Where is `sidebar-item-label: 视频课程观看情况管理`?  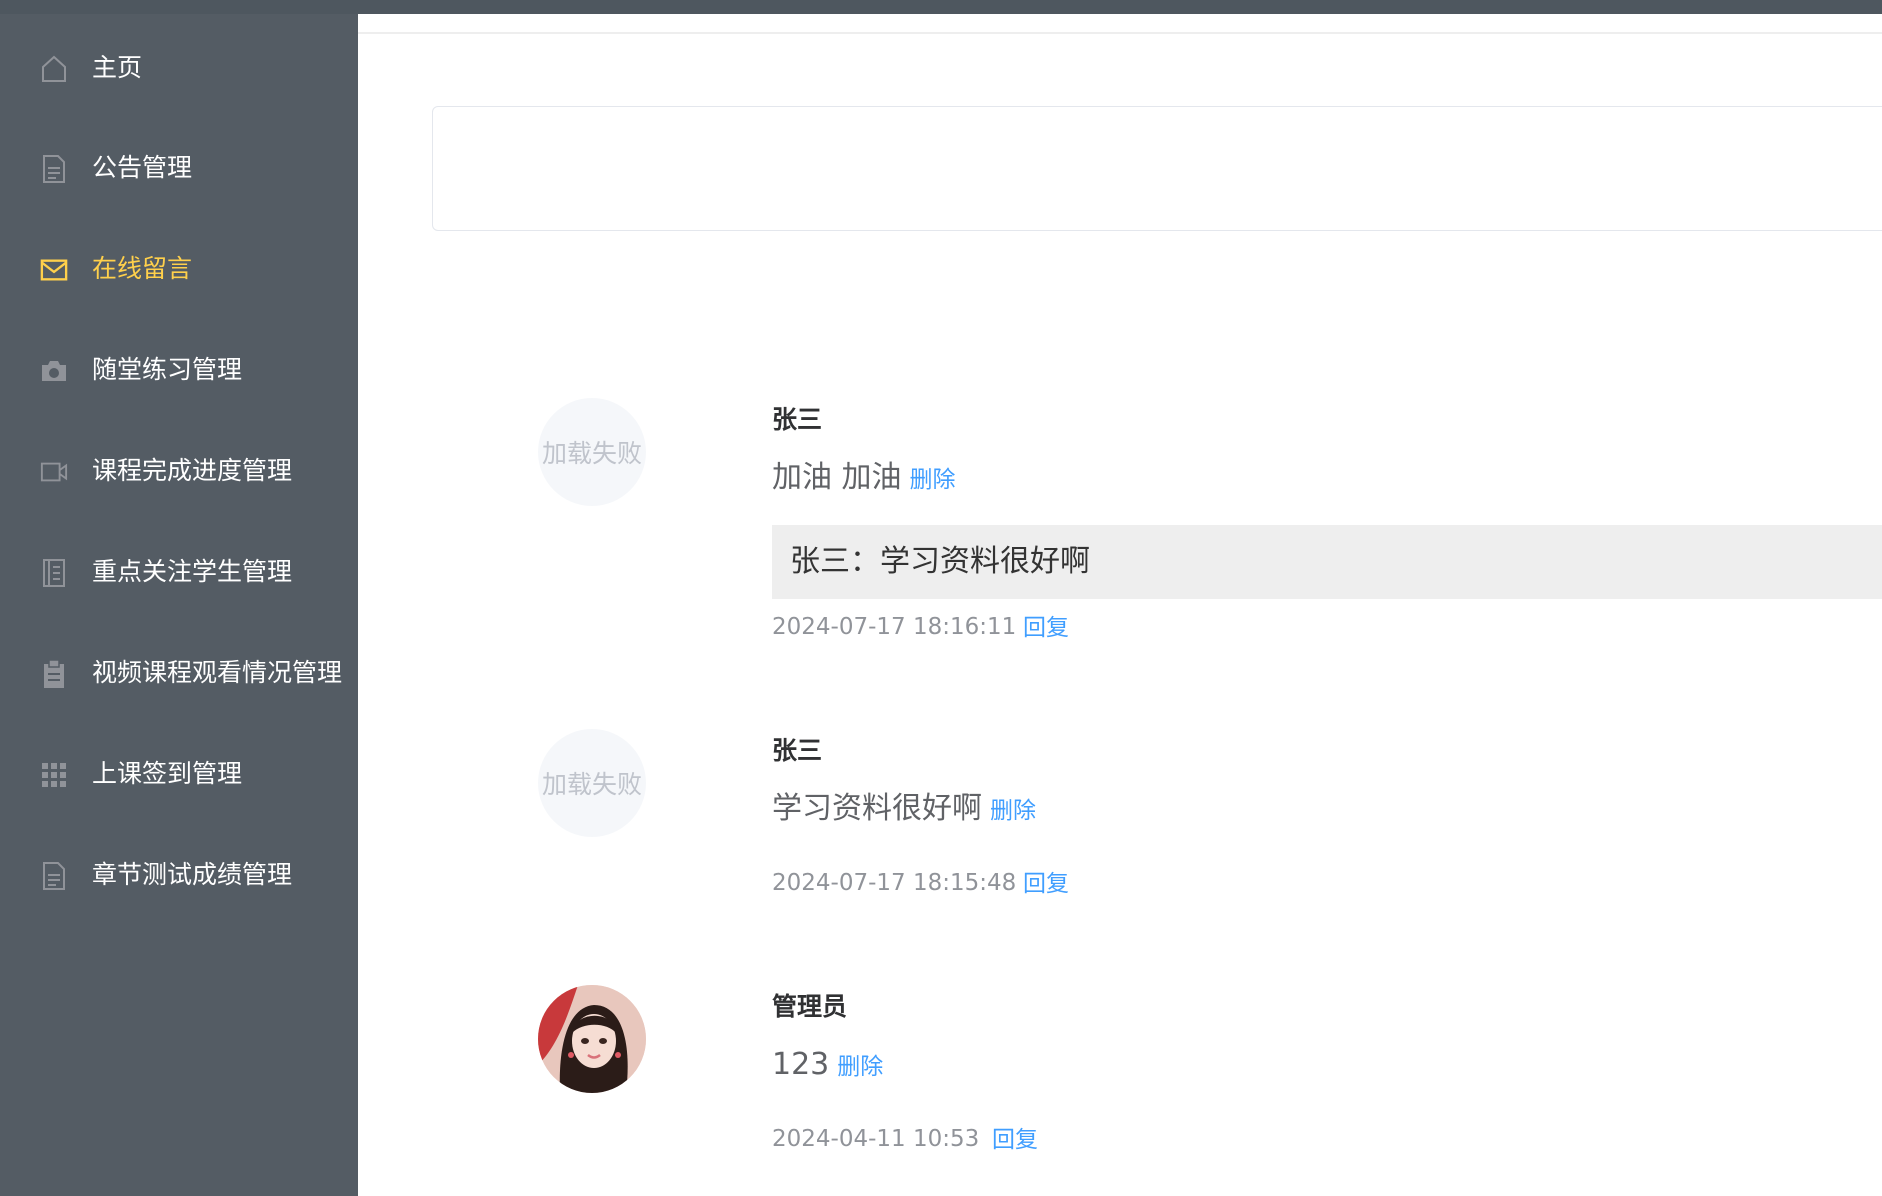
sidebar-item-label: 视频课程观看情况管理 is located at coordinates (217, 672).